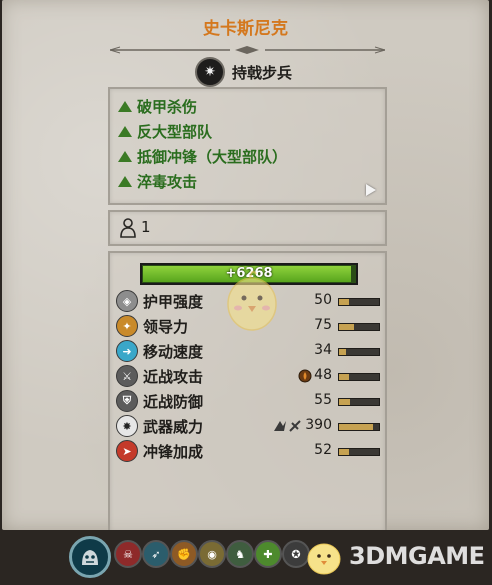 The width and height of the screenshot is (492, 585). What do you see at coordinates (175, 131) in the screenshot?
I see `ability-label: 反大型部队` at bounding box center [175, 131].